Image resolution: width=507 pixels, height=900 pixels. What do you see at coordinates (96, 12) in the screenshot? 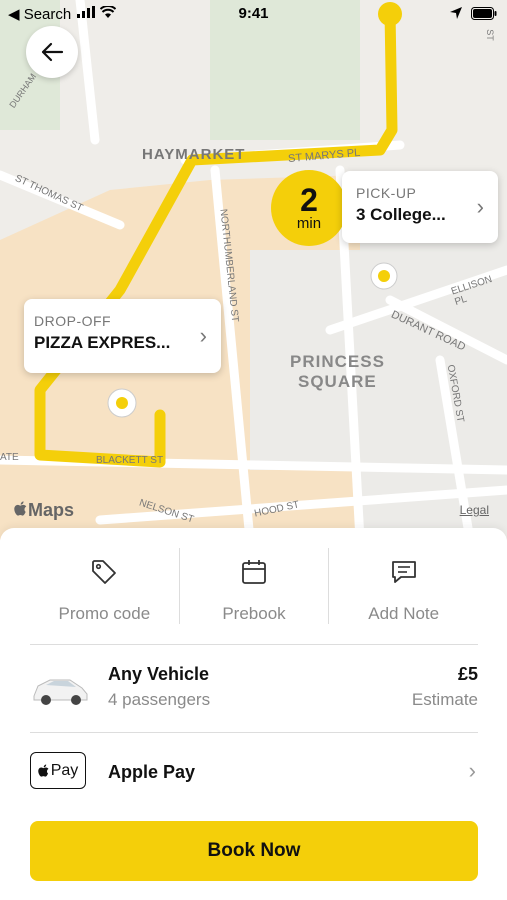
I see `signal-wifi` at bounding box center [96, 12].